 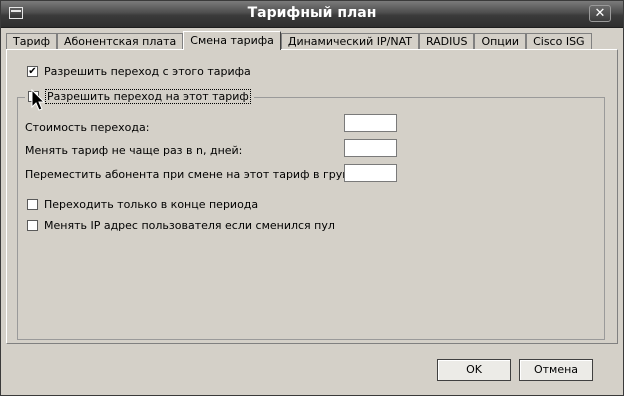 What do you see at coordinates (120, 41) in the screenshot?
I see `tab-subscription-fee: Абонентская плата` at bounding box center [120, 41].